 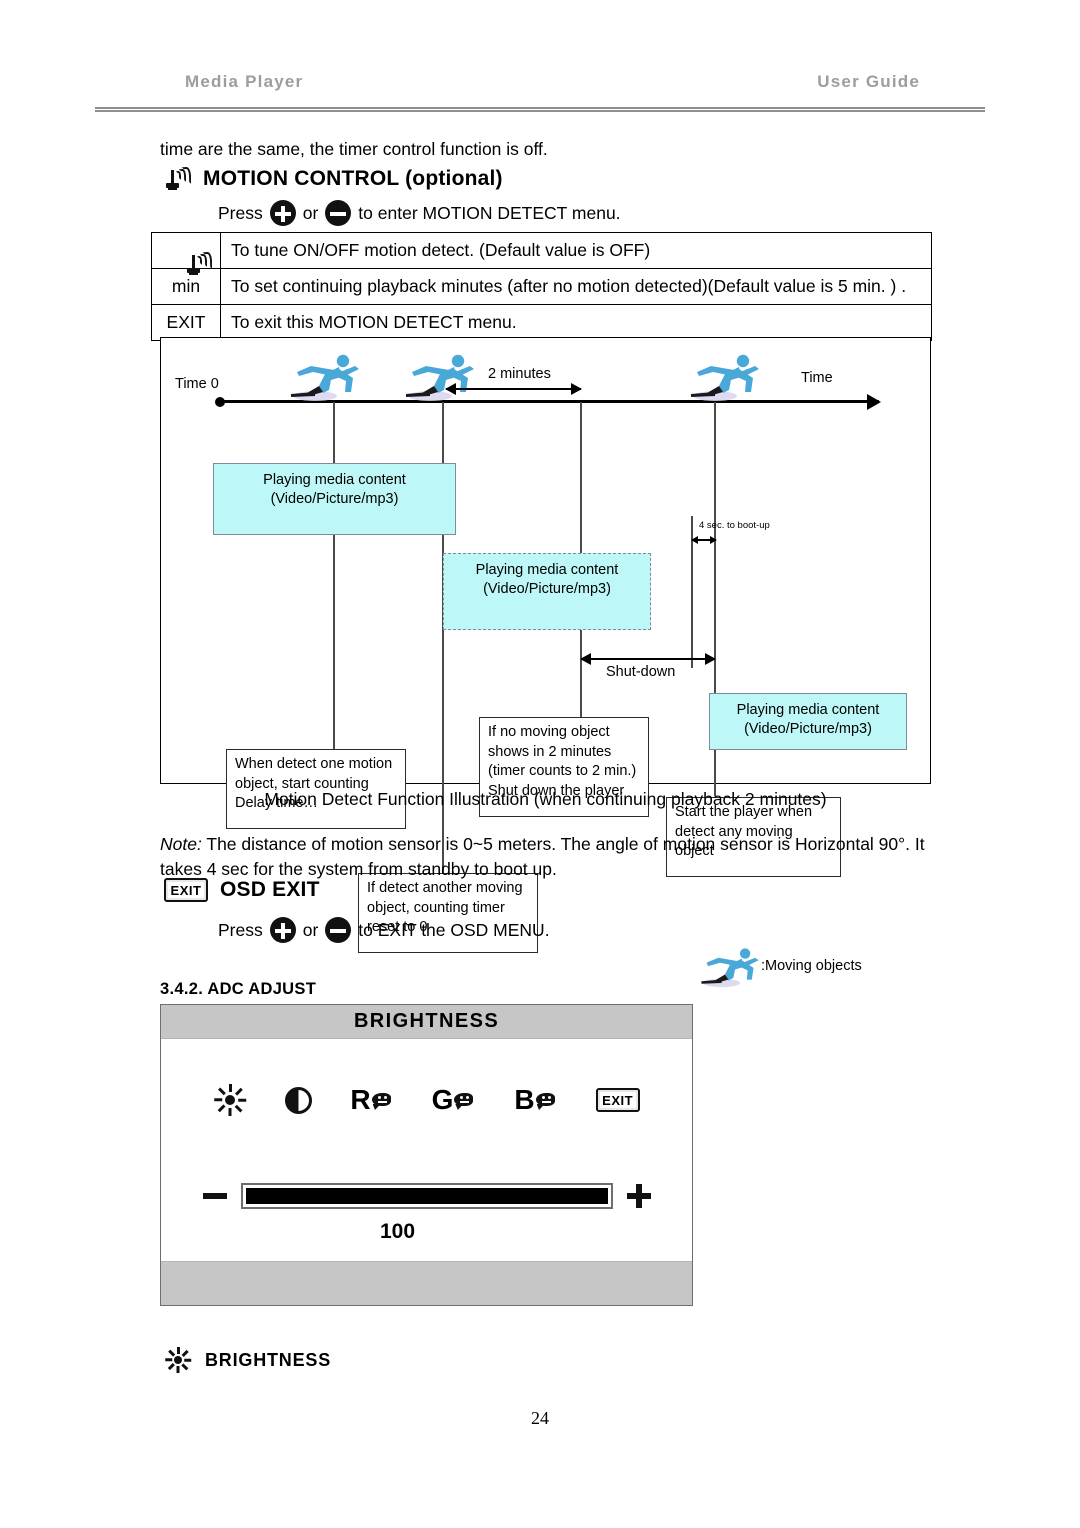 What do you see at coordinates (638, 1196) in the screenshot?
I see `plus-icon` at bounding box center [638, 1196].